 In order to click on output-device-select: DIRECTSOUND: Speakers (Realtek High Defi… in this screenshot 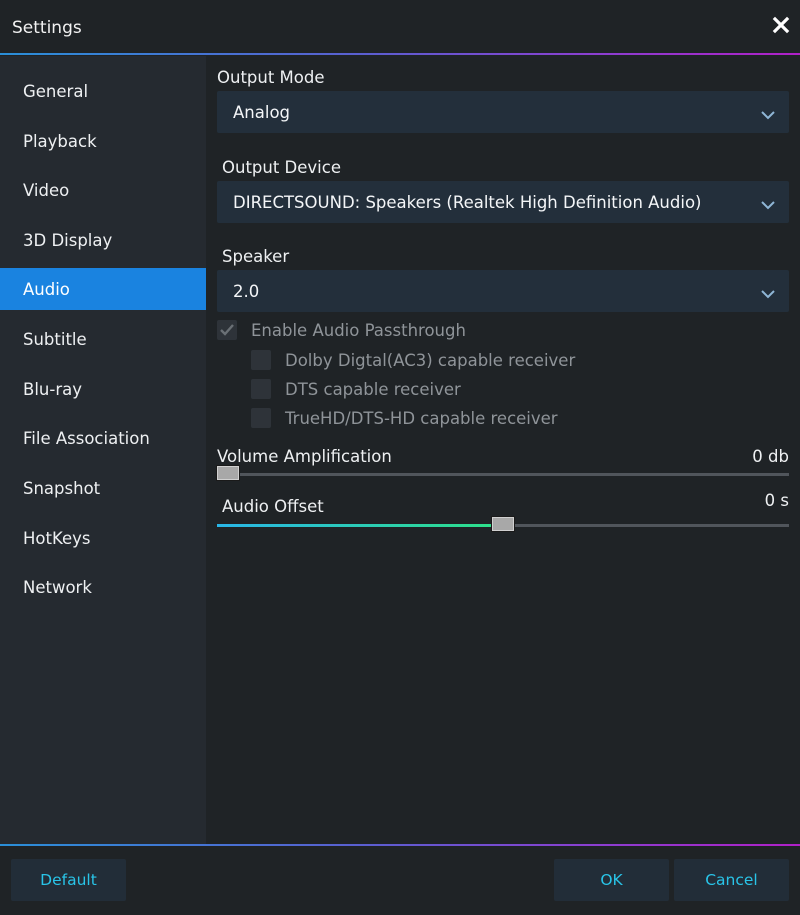, I will do `click(503, 202)`.